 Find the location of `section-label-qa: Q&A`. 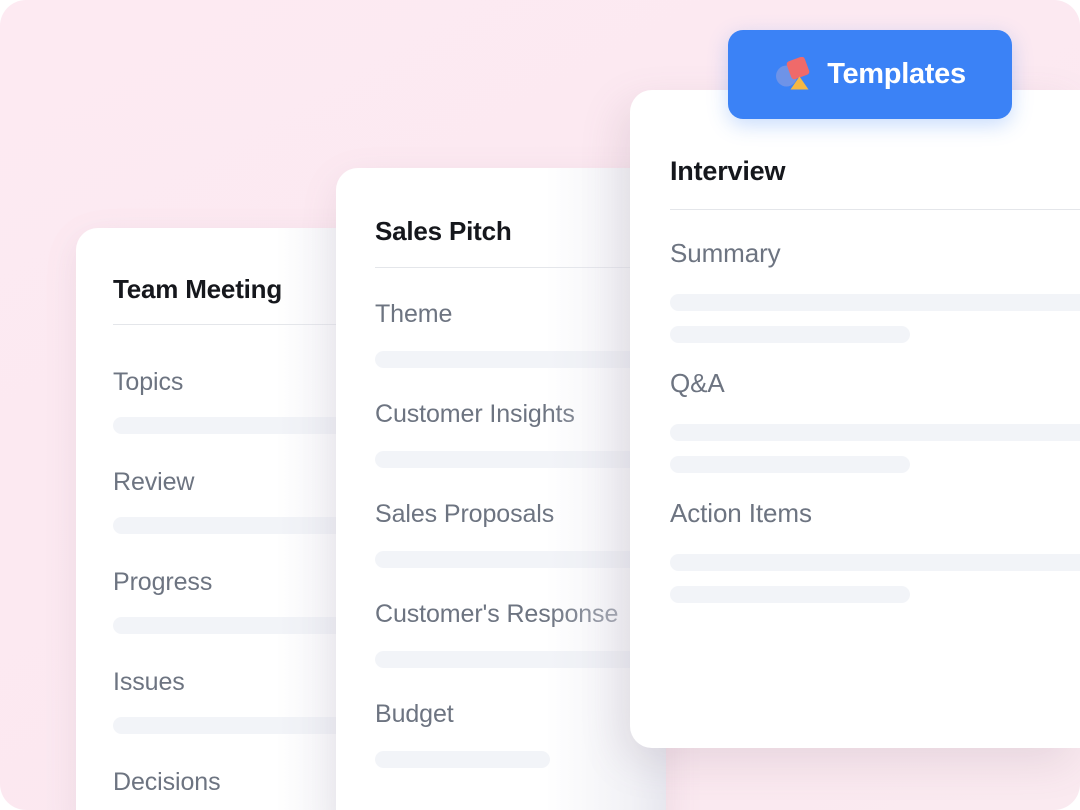

section-label-qa: Q&A is located at coordinates (697, 383).